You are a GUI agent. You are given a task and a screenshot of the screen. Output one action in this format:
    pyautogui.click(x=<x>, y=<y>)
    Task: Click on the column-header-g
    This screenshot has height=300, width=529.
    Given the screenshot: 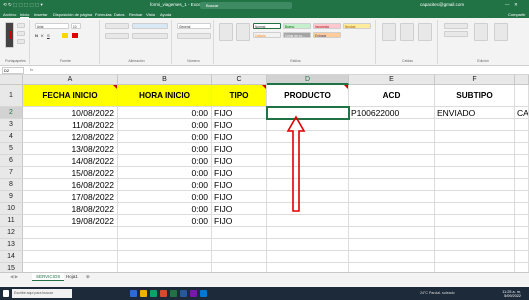 What is the action you would take?
    pyautogui.click(x=522, y=80)
    